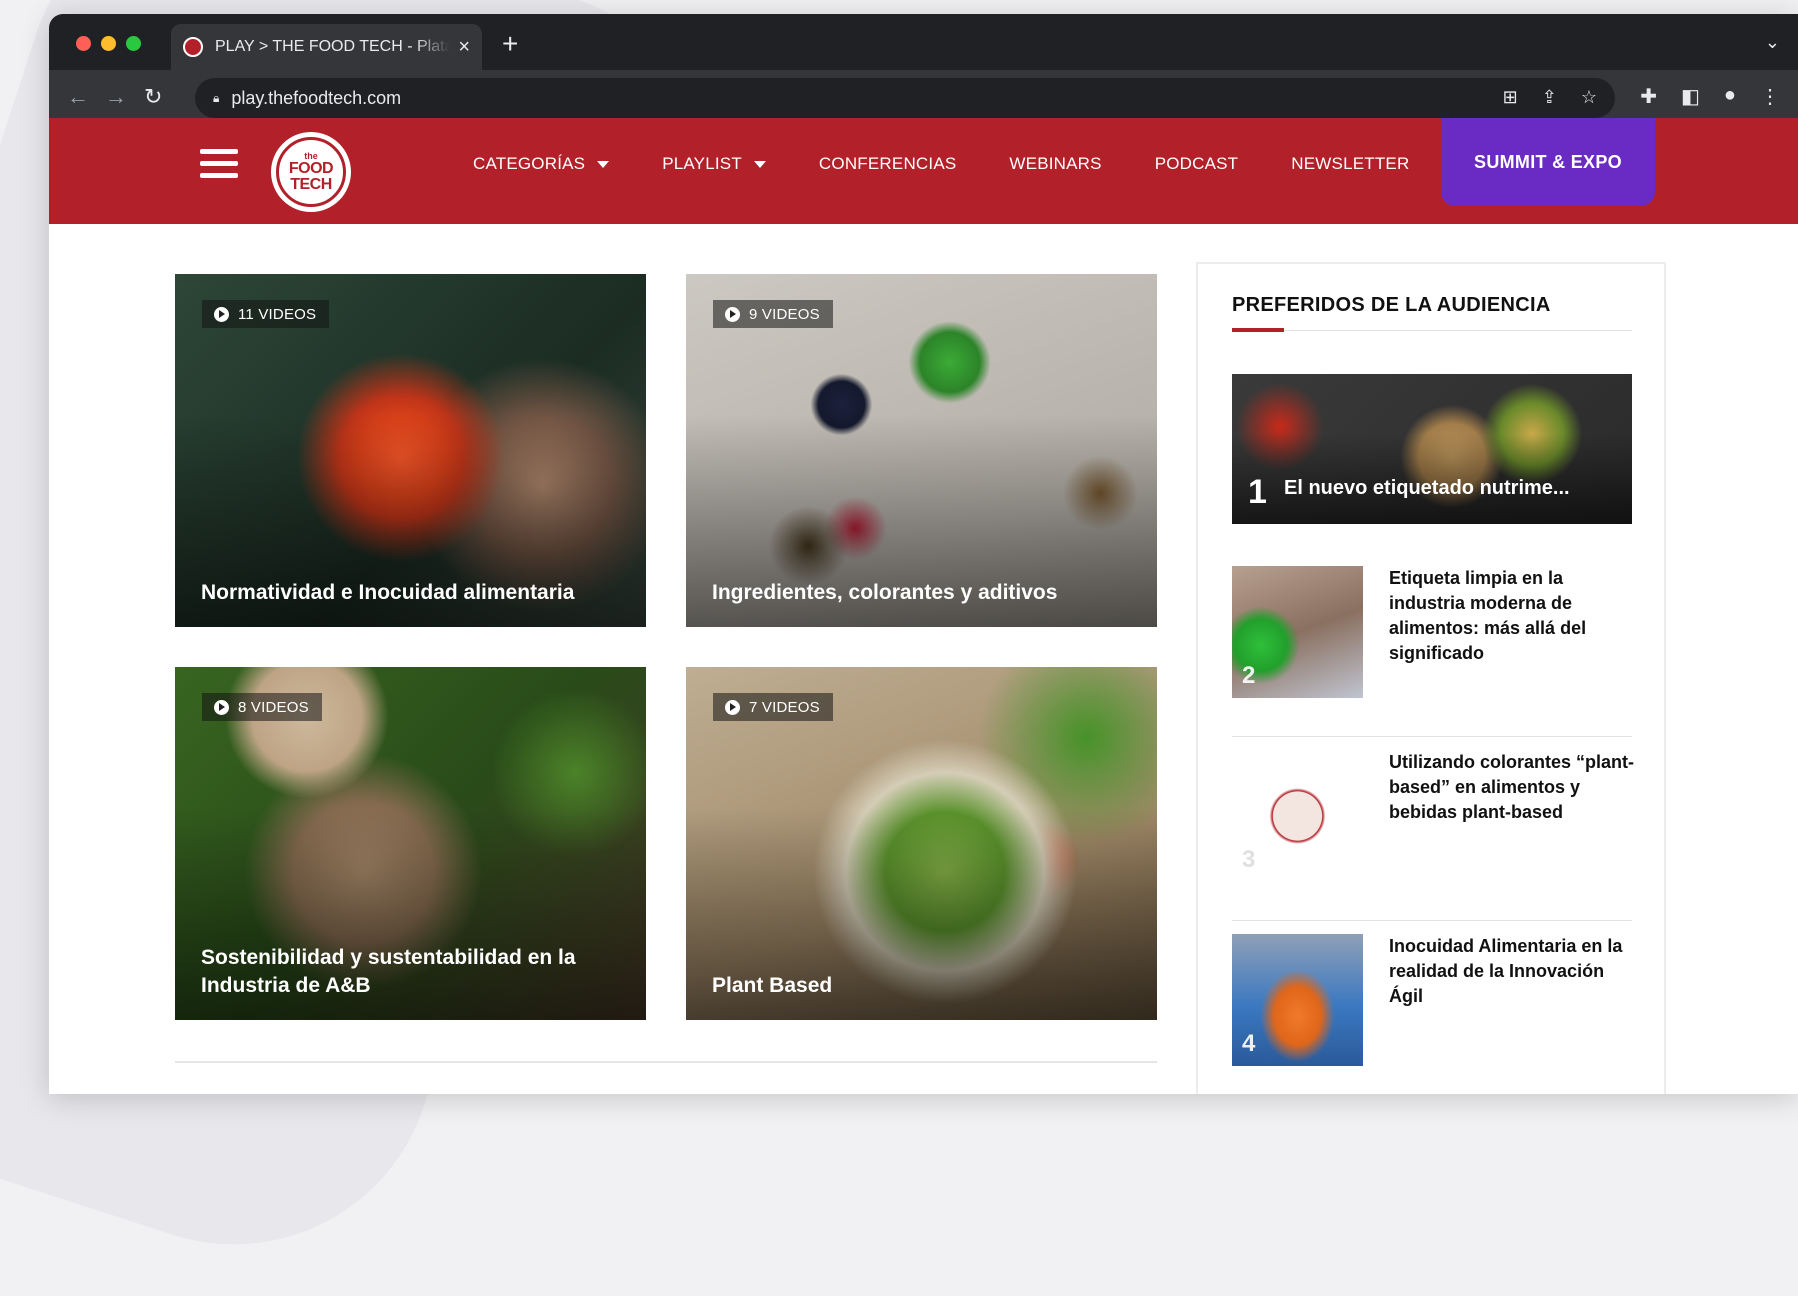  Describe the element at coordinates (277, 314) in the screenshot. I see `badge-text: 11 VIDEOS` at that location.